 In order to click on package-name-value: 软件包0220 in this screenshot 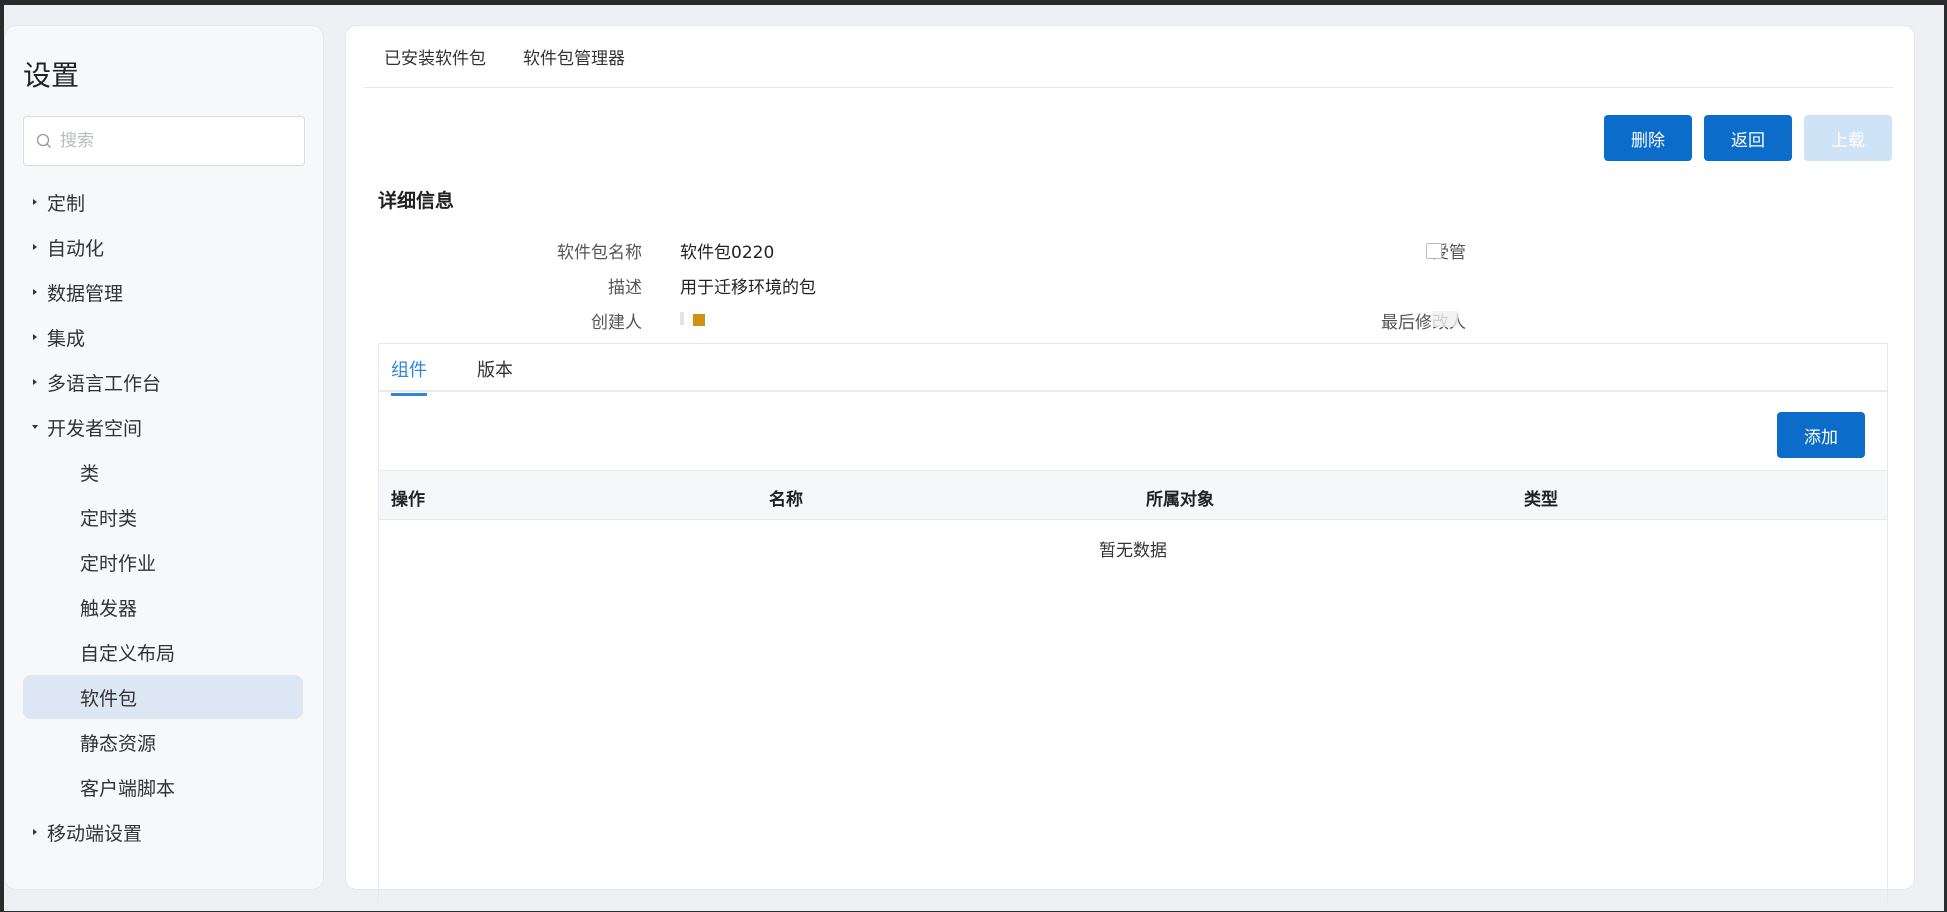, I will do `click(727, 253)`.